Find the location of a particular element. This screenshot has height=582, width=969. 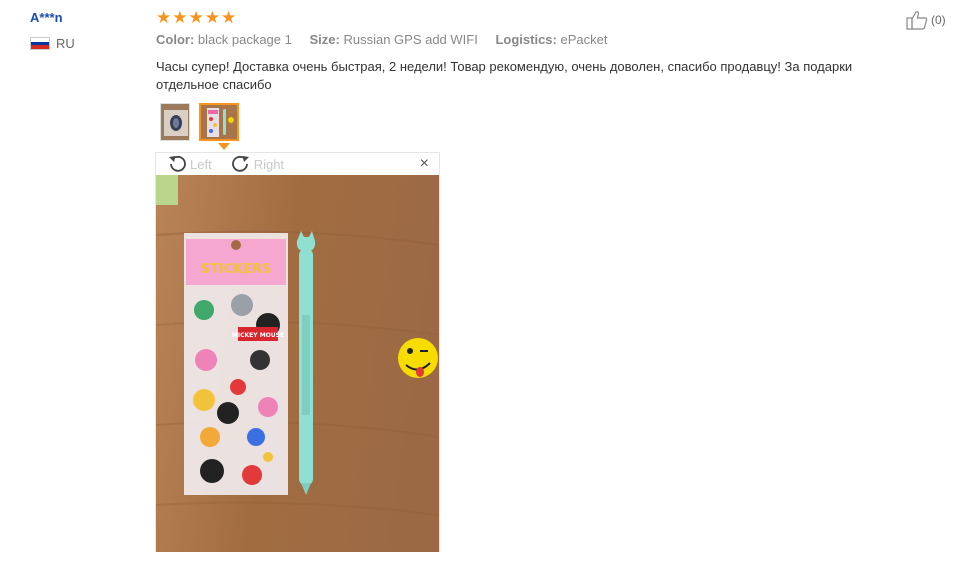

rotate-left-label: Left is located at coordinates (201, 164).